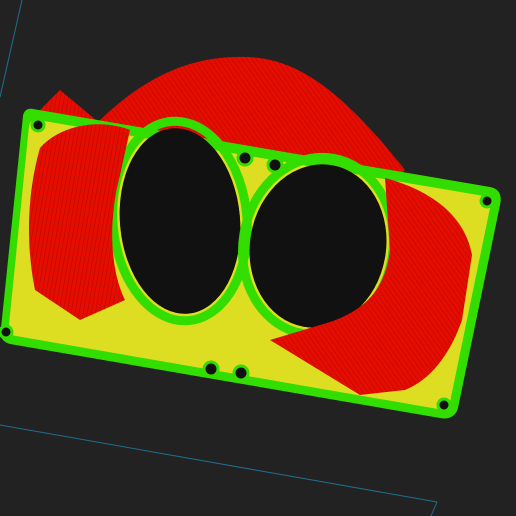 The image size is (516, 516). I want to click on bed-edge-right, so click(434, 508).